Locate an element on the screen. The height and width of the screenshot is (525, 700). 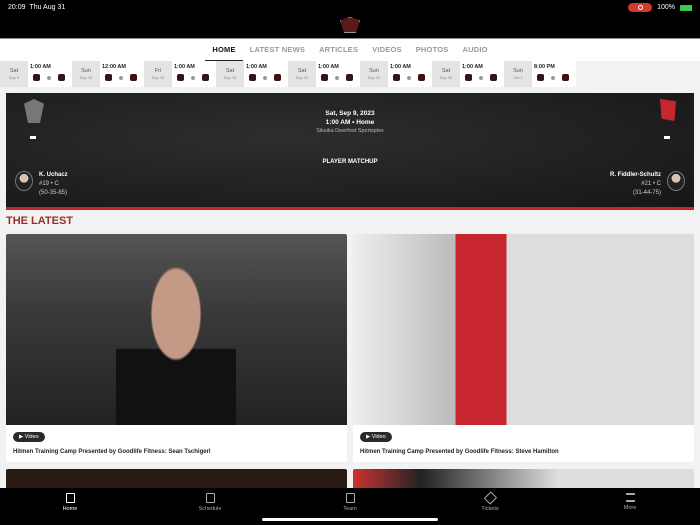
tab-videos: VIDEOS is located at coordinates (387, 50).